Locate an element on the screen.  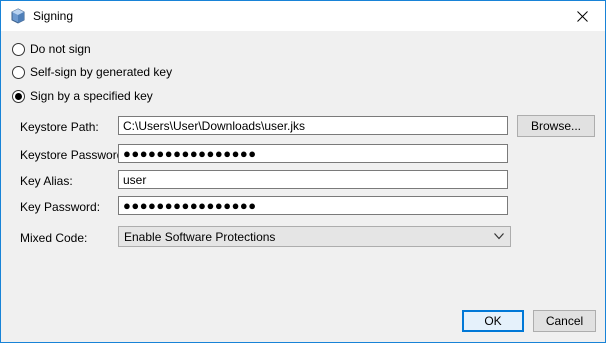
key-password-input: ●●●●●●●●●●●●●●●● is located at coordinates (313, 205).